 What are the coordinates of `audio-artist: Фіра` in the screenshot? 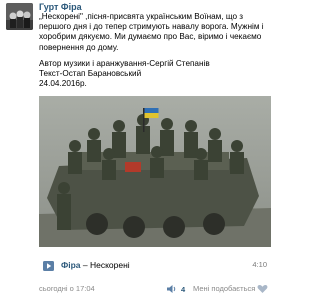 It's located at (71, 265).